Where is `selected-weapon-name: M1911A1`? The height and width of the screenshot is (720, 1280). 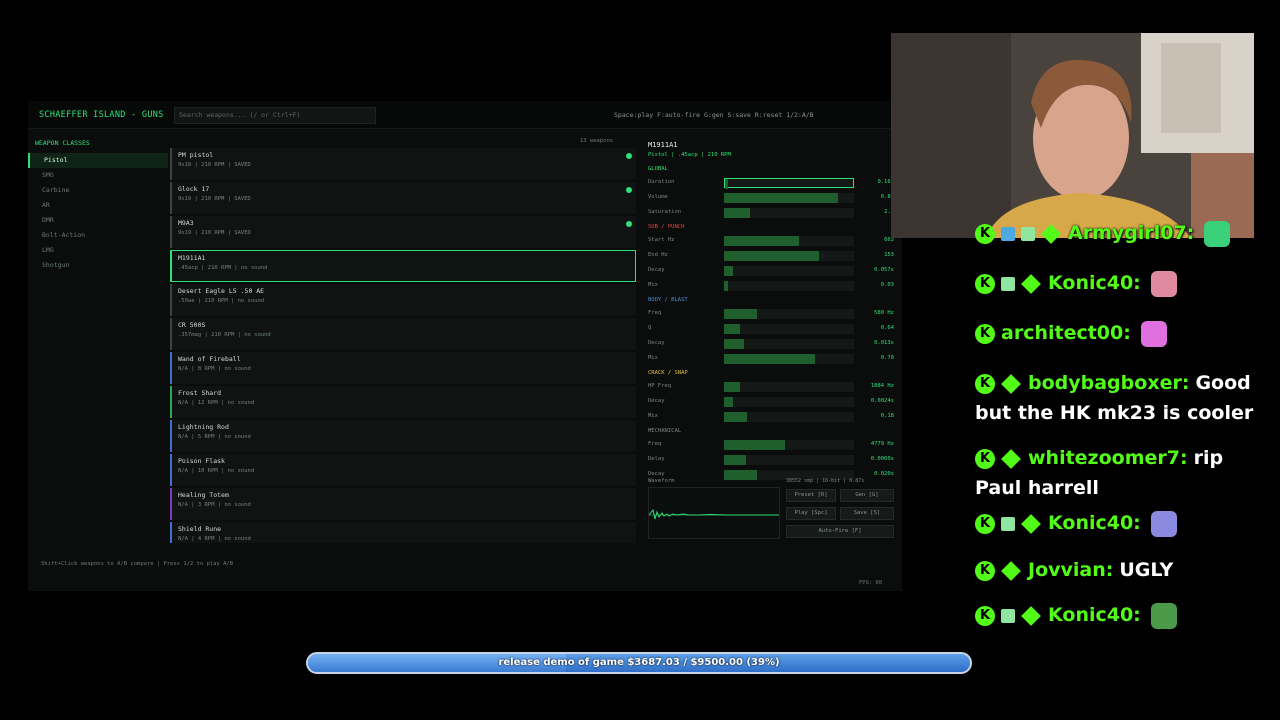
selected-weapon-name: M1911A1 is located at coordinates (663, 145).